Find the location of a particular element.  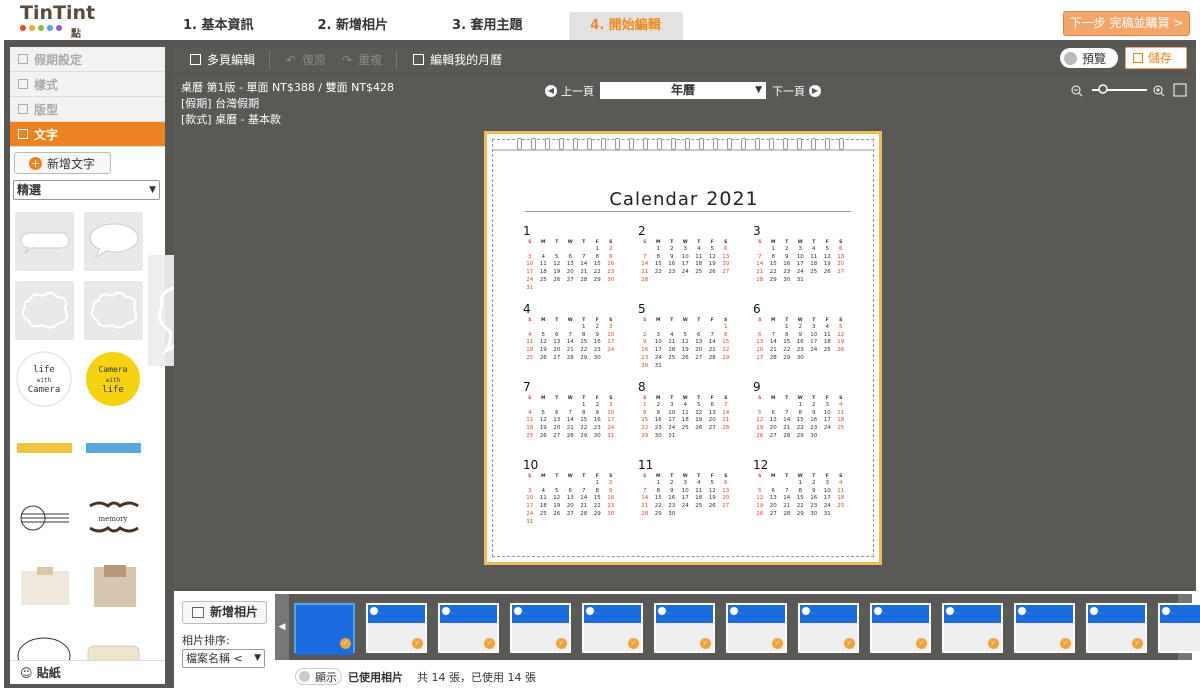

undo-button: ↶ 復原 is located at coordinates (306, 59).